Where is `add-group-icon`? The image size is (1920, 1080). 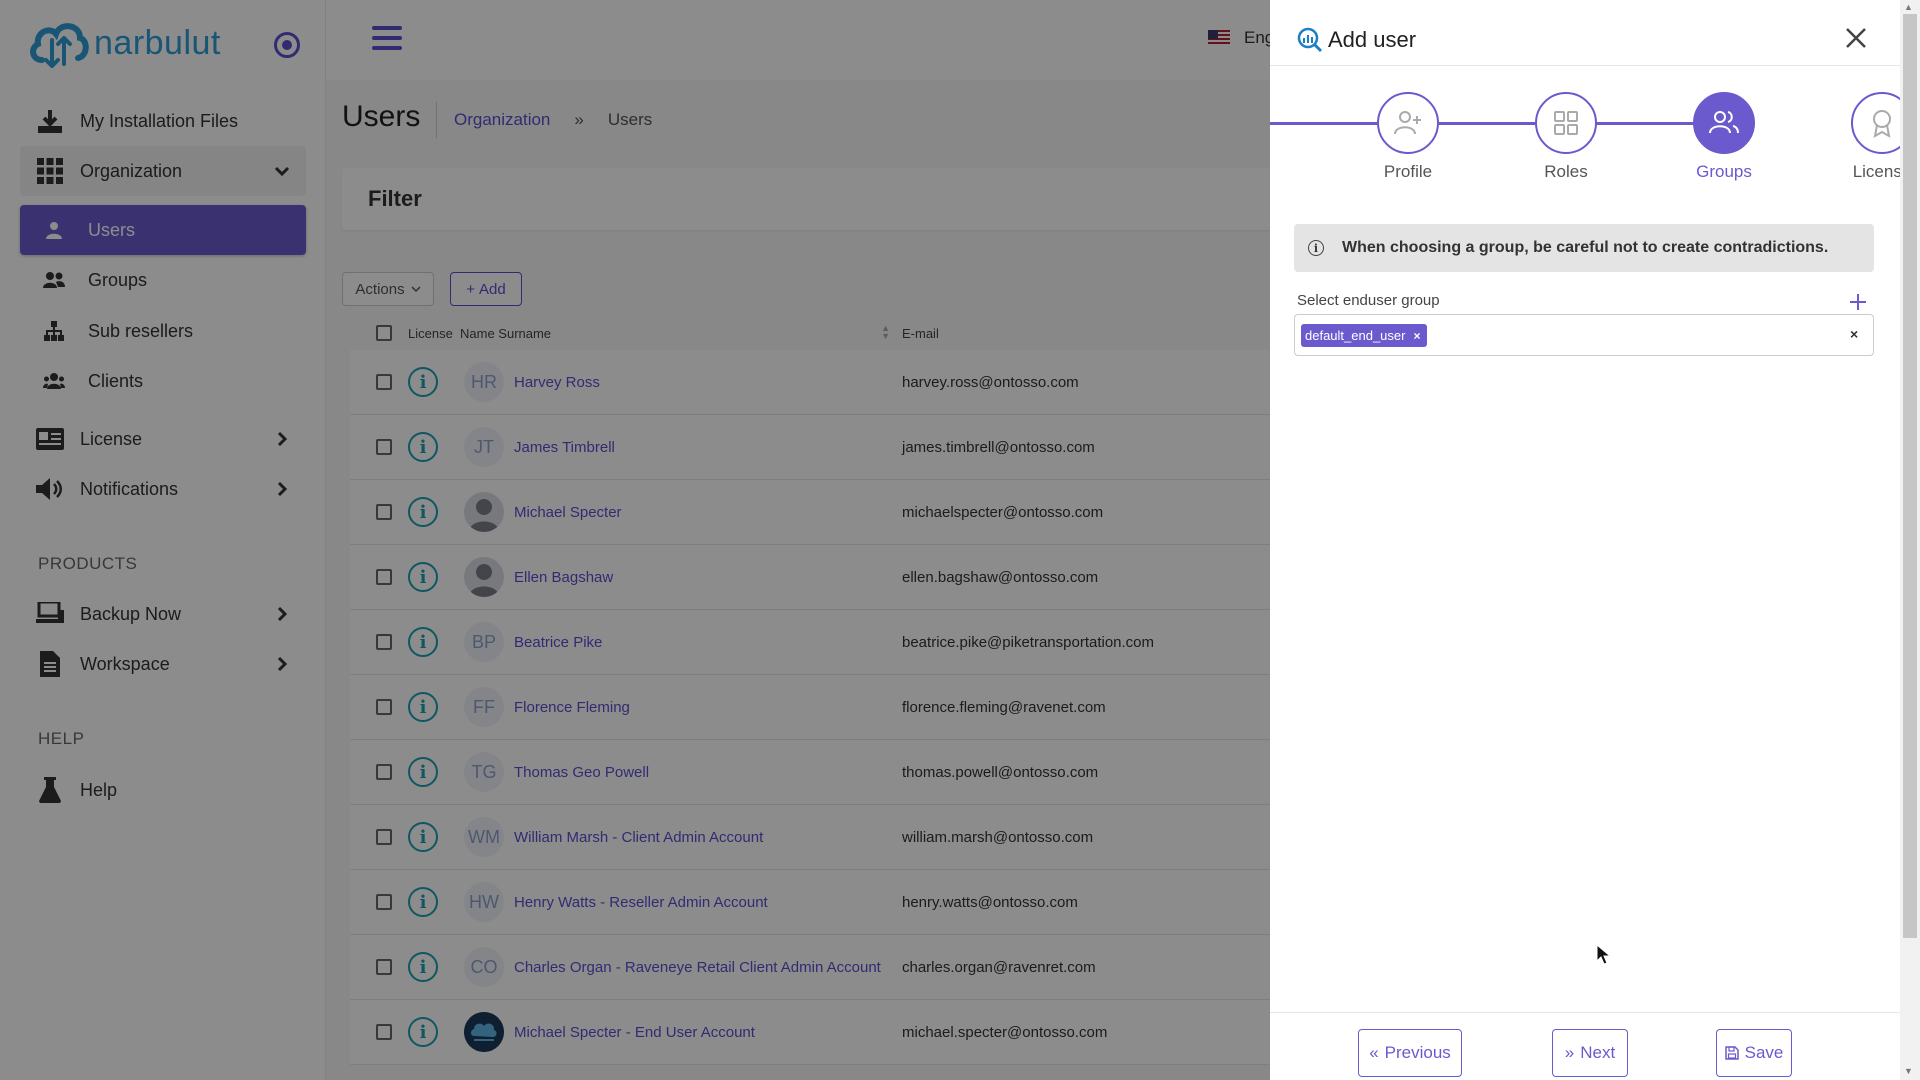 add-group-icon is located at coordinates (1858, 302).